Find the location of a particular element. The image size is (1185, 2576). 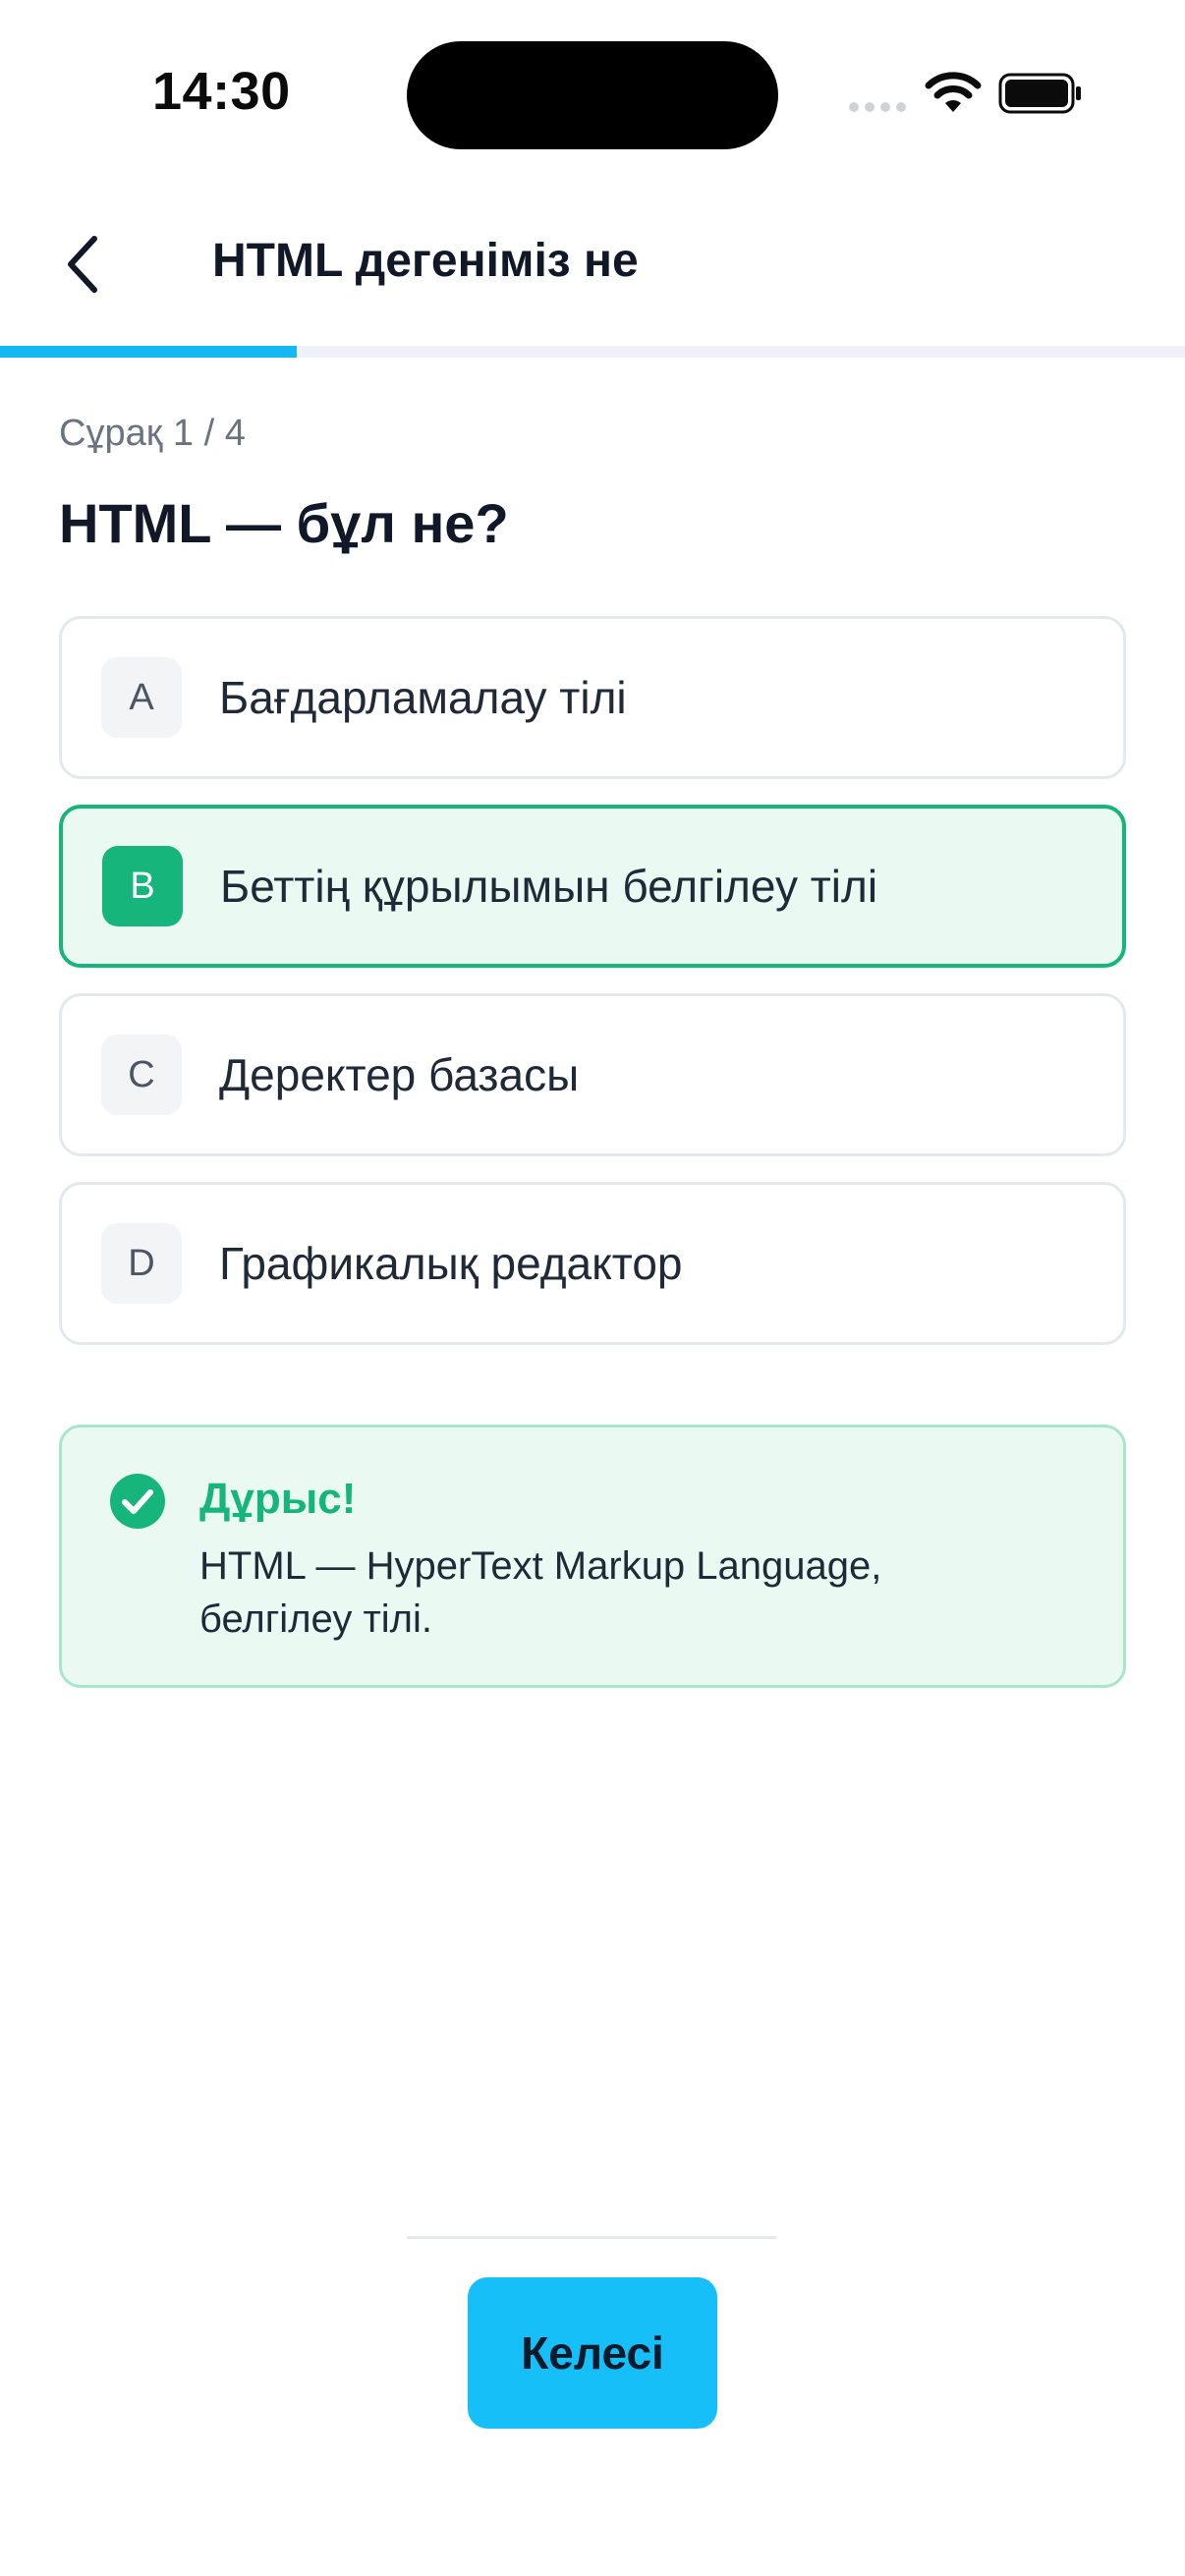

option-b: B Беттің құрылымын белгілеу тілі is located at coordinates (592, 886).